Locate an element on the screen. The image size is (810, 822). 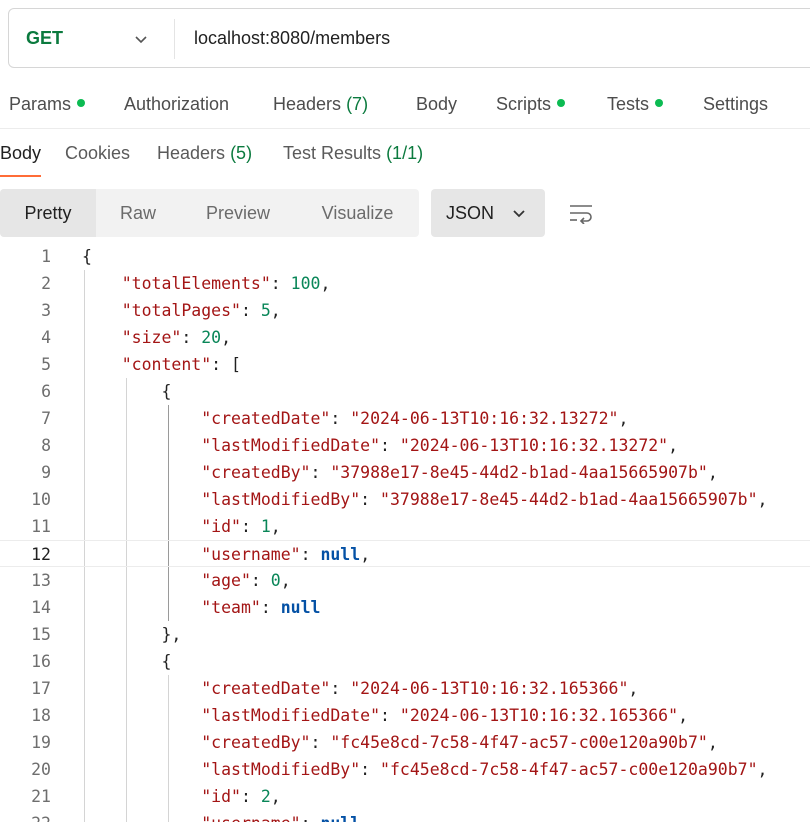
line-number: 18 is located at coordinates (41, 715).